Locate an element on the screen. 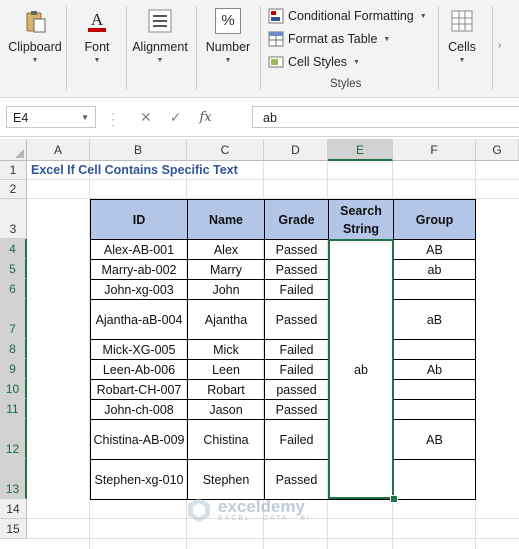  select-all-button is located at coordinates (13, 150).